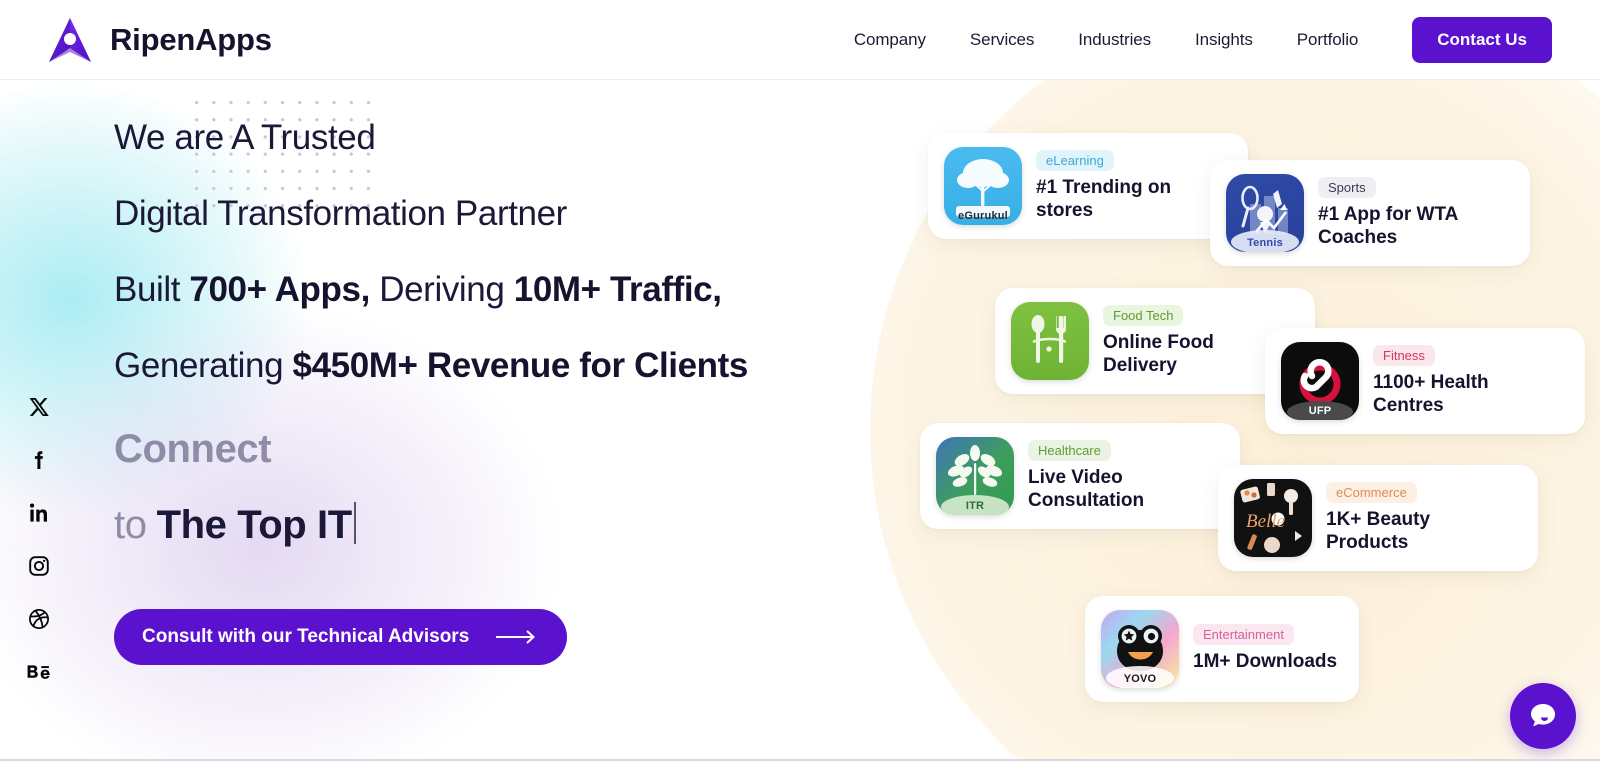 The image size is (1600, 761). What do you see at coordinates (39, 539) in the screenshot?
I see `social-rail` at bounding box center [39, 539].